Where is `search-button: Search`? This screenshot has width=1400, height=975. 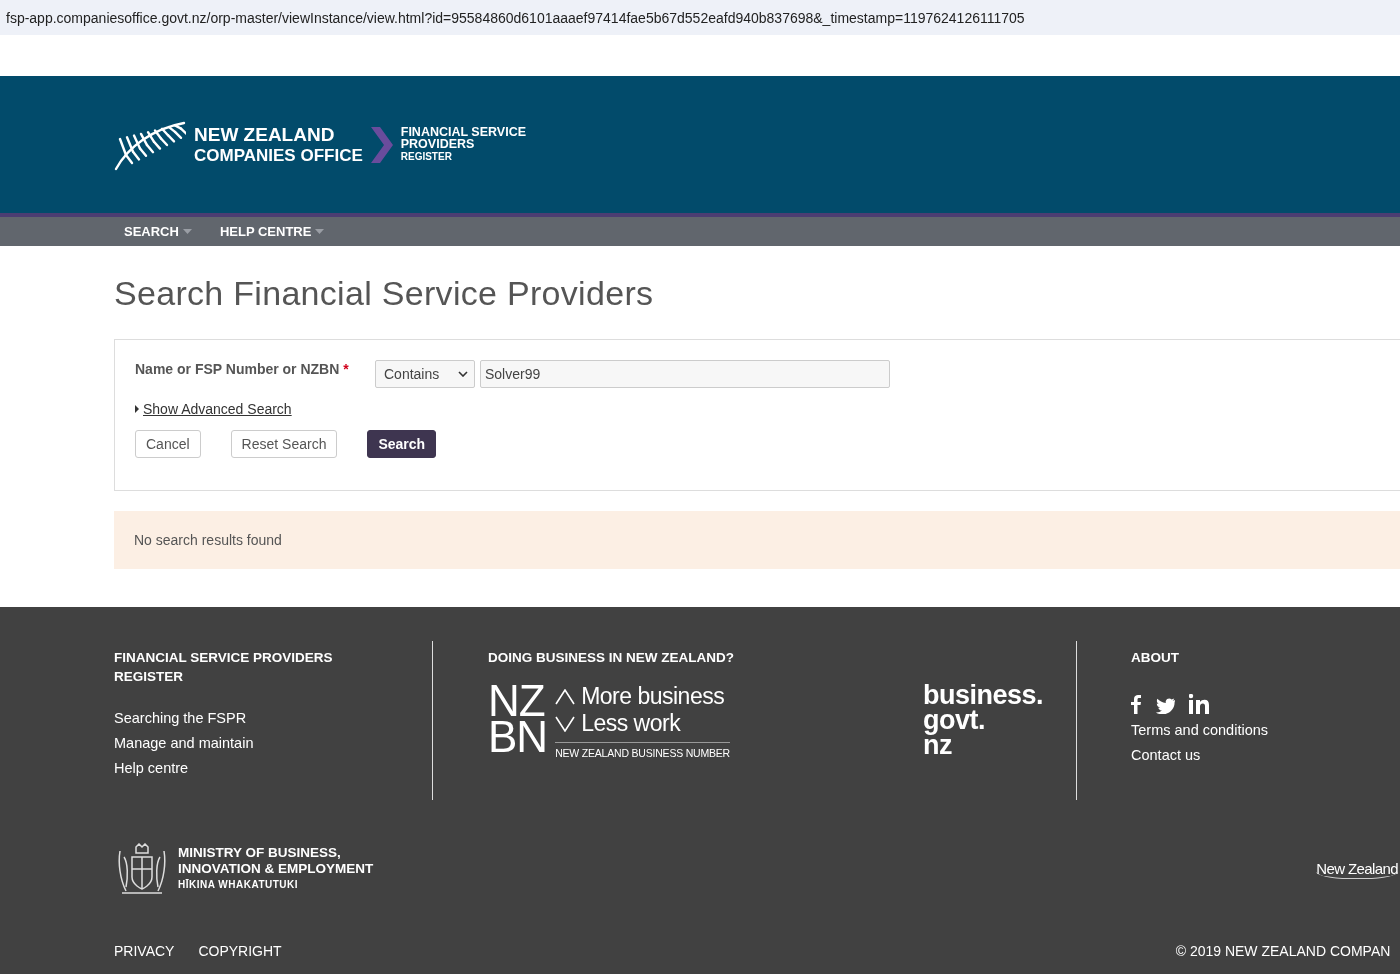
search-button: Search is located at coordinates (402, 444).